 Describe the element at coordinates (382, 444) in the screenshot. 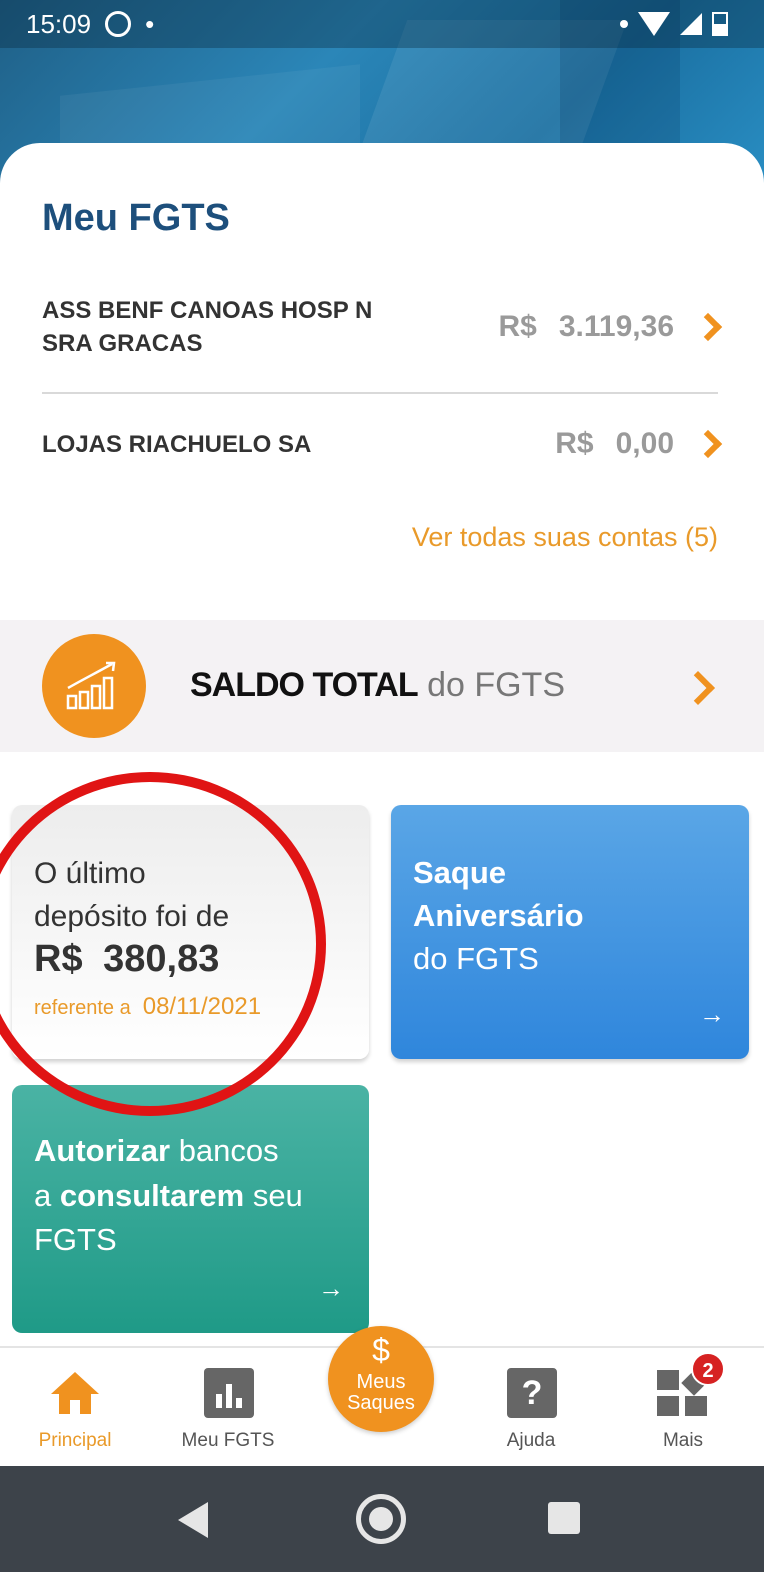

I see `account-row: LOJAS RIACHUELO SA R$ 0,00` at that location.